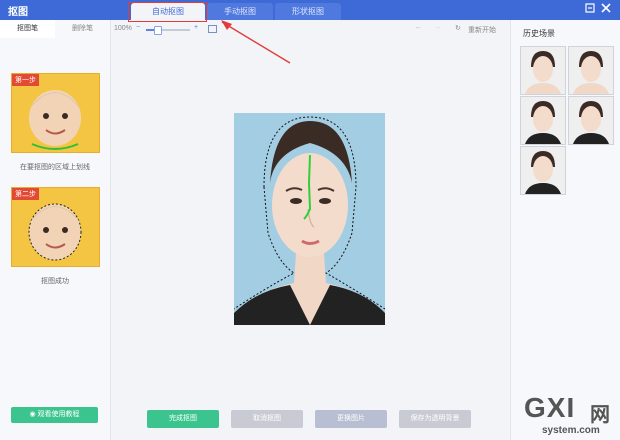  What do you see at coordinates (196, 27) in the screenshot?
I see `zoom-in-icon: +` at bounding box center [196, 27].